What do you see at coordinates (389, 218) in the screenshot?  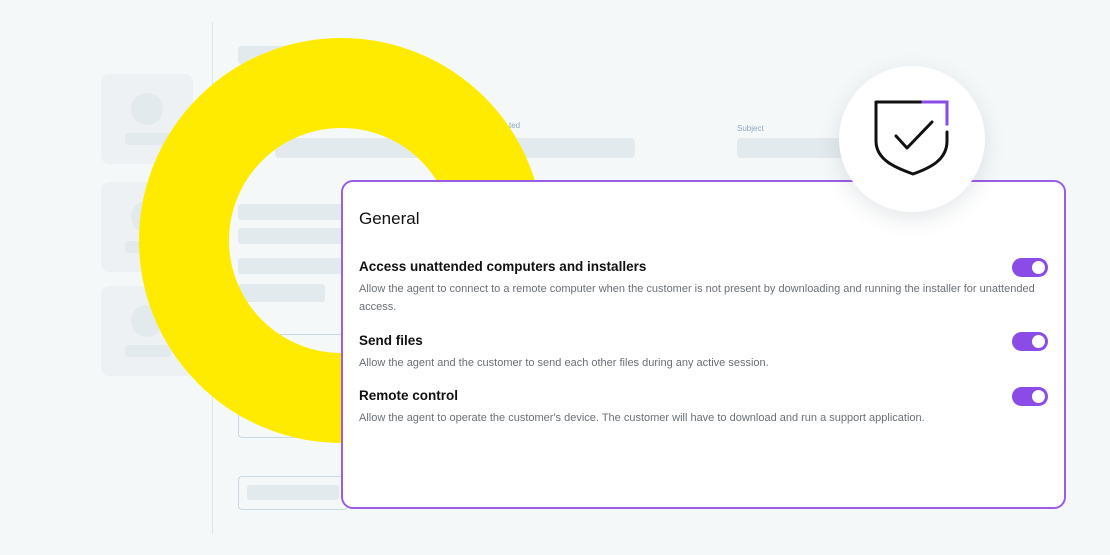 I see `panel-title: General` at bounding box center [389, 218].